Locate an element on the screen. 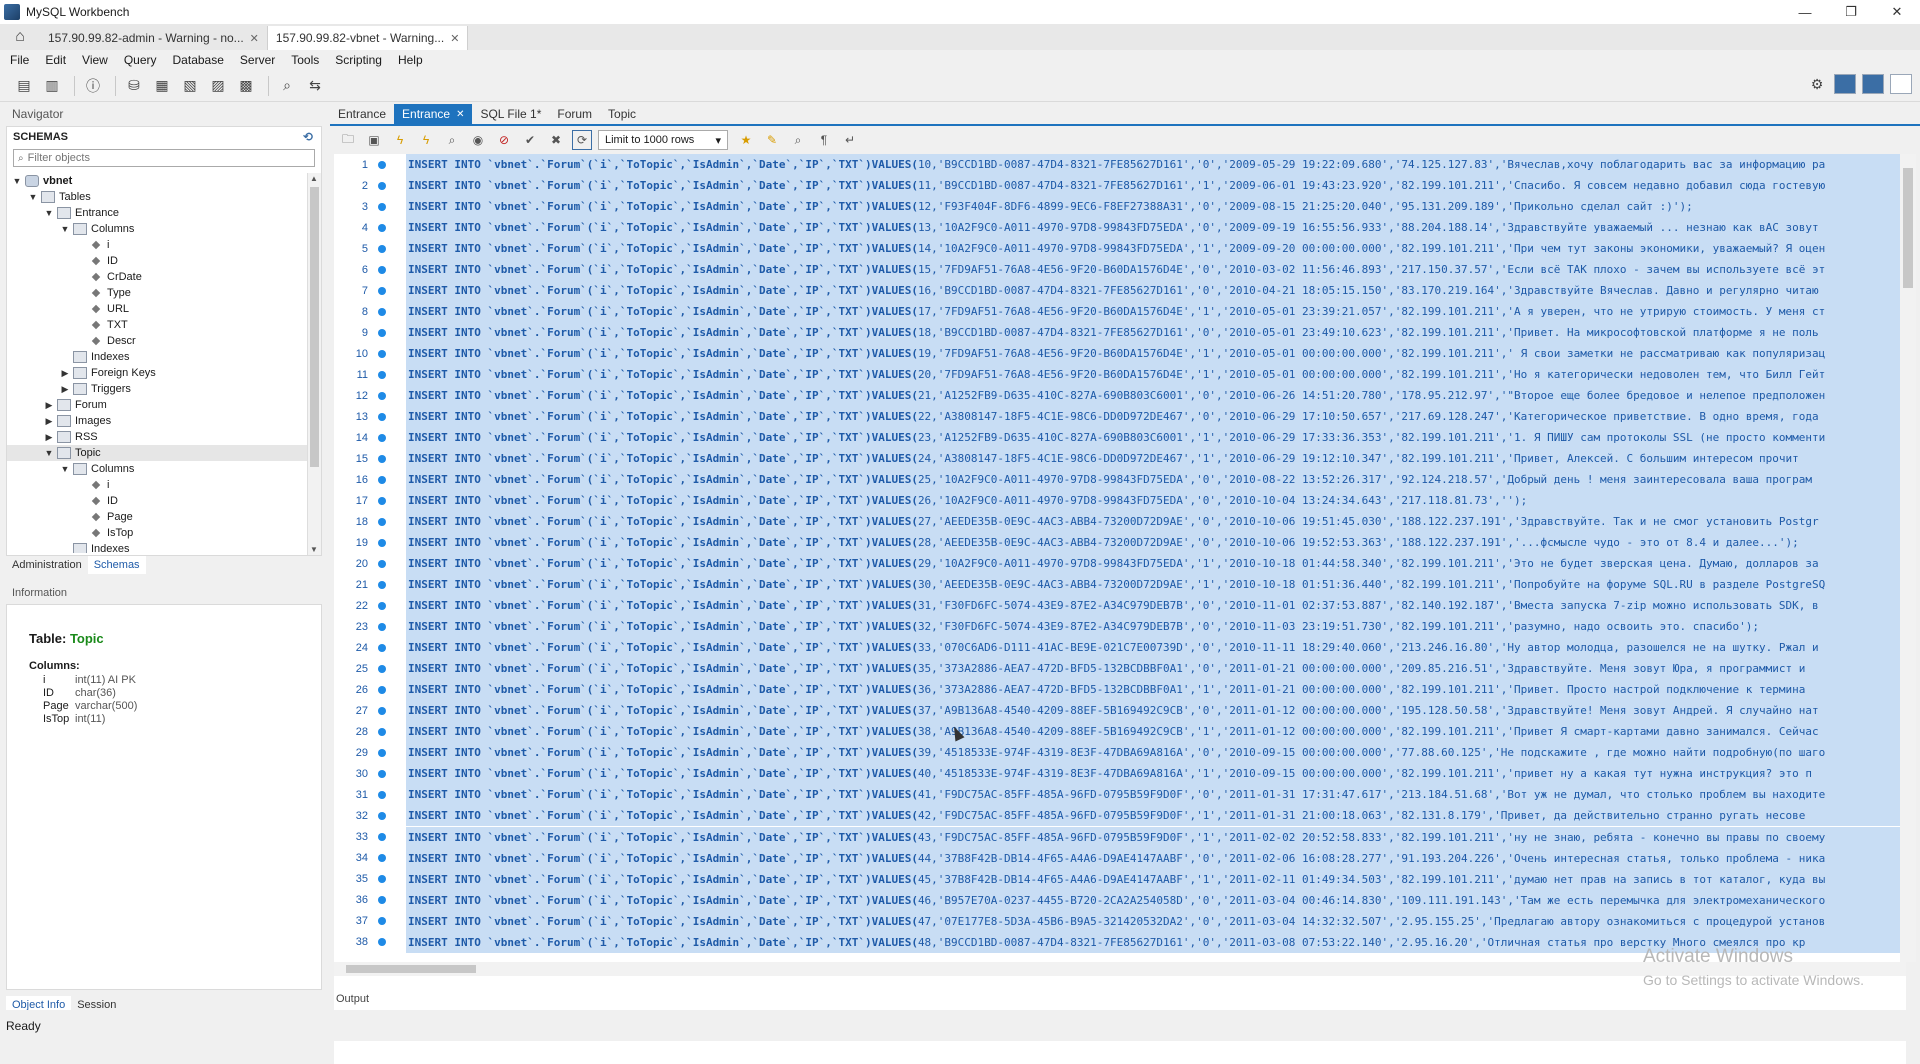 The height and width of the screenshot is (1064, 1920). tree-item: URL is located at coordinates (157, 309).